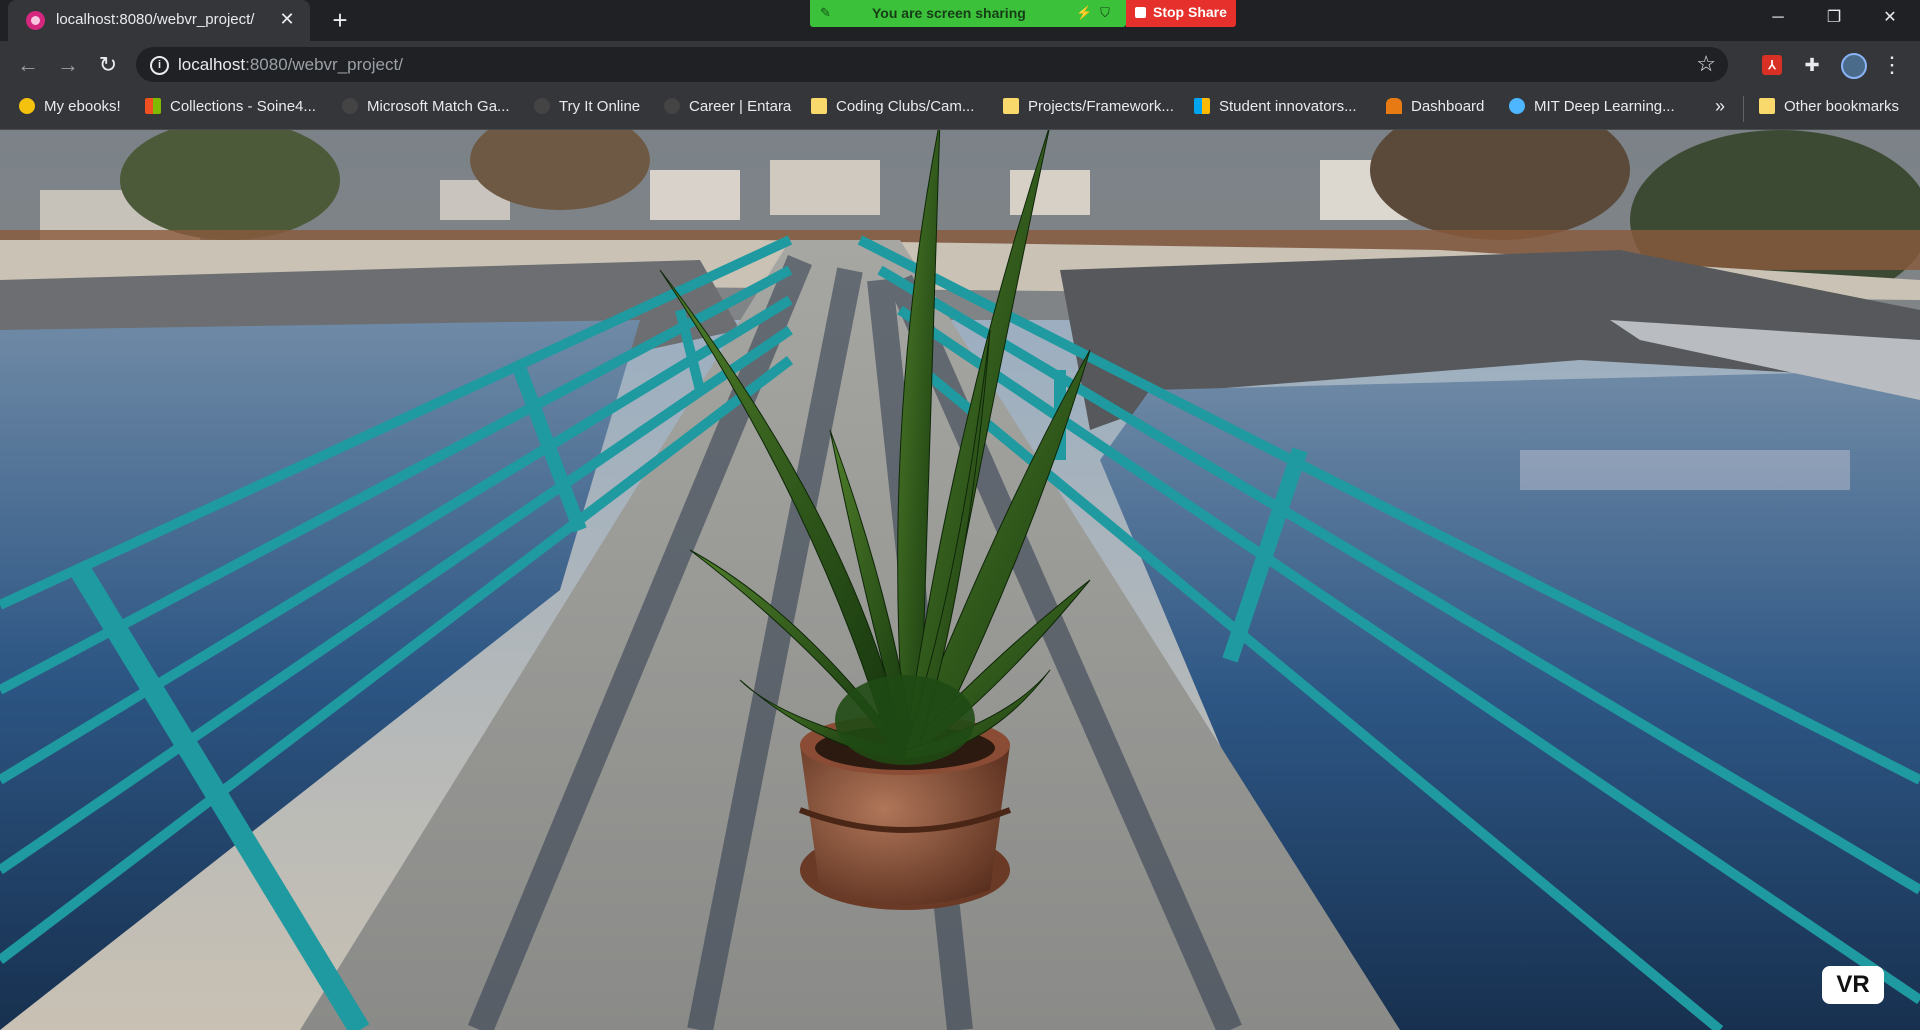 The width and height of the screenshot is (1920, 1030). Describe the element at coordinates (350, 106) in the screenshot. I see `game-icon` at that location.